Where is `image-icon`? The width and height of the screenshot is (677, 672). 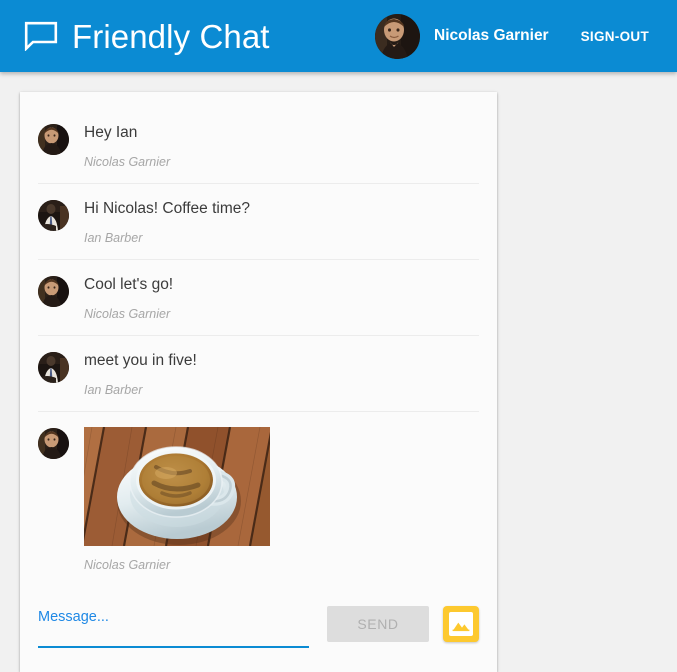
image-icon is located at coordinates (461, 623).